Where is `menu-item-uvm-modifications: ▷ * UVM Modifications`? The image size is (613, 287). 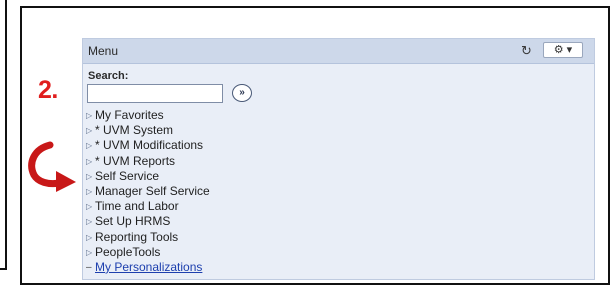
menu-item-uvm-modifications: ▷ * UVM Modifications is located at coordinates (148, 145).